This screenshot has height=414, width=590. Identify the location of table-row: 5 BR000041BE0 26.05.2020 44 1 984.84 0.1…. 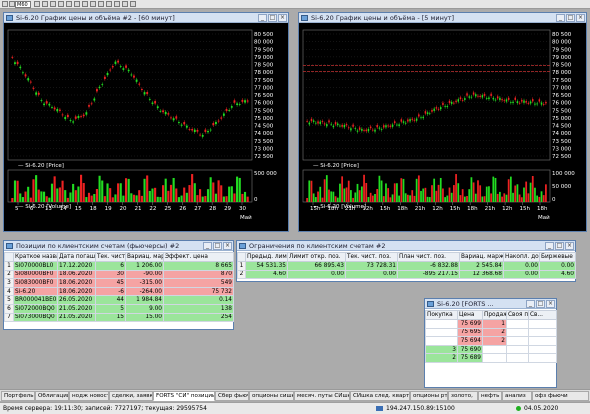
(119, 300).